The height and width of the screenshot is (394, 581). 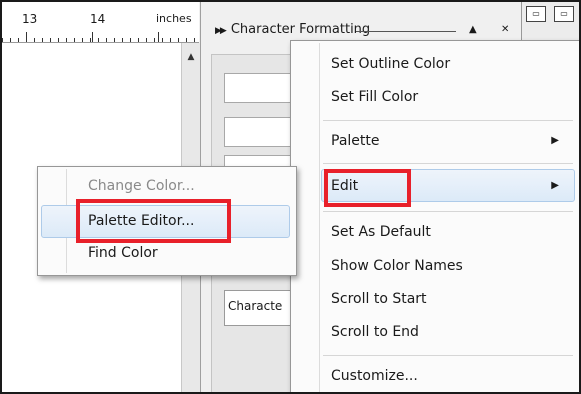 What do you see at coordinates (259, 132) in the screenshot?
I see `size-field` at bounding box center [259, 132].